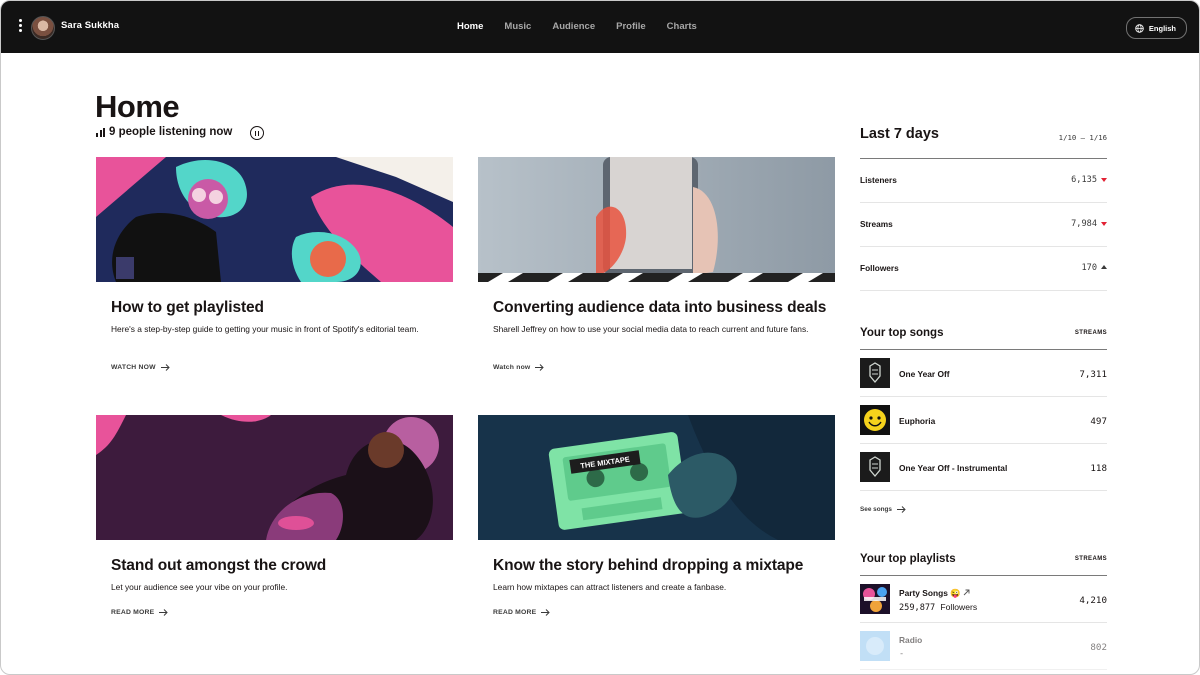 The image size is (1200, 675). Describe the element at coordinates (1084, 180) in the screenshot. I see `stat-value: 6,135` at that location.